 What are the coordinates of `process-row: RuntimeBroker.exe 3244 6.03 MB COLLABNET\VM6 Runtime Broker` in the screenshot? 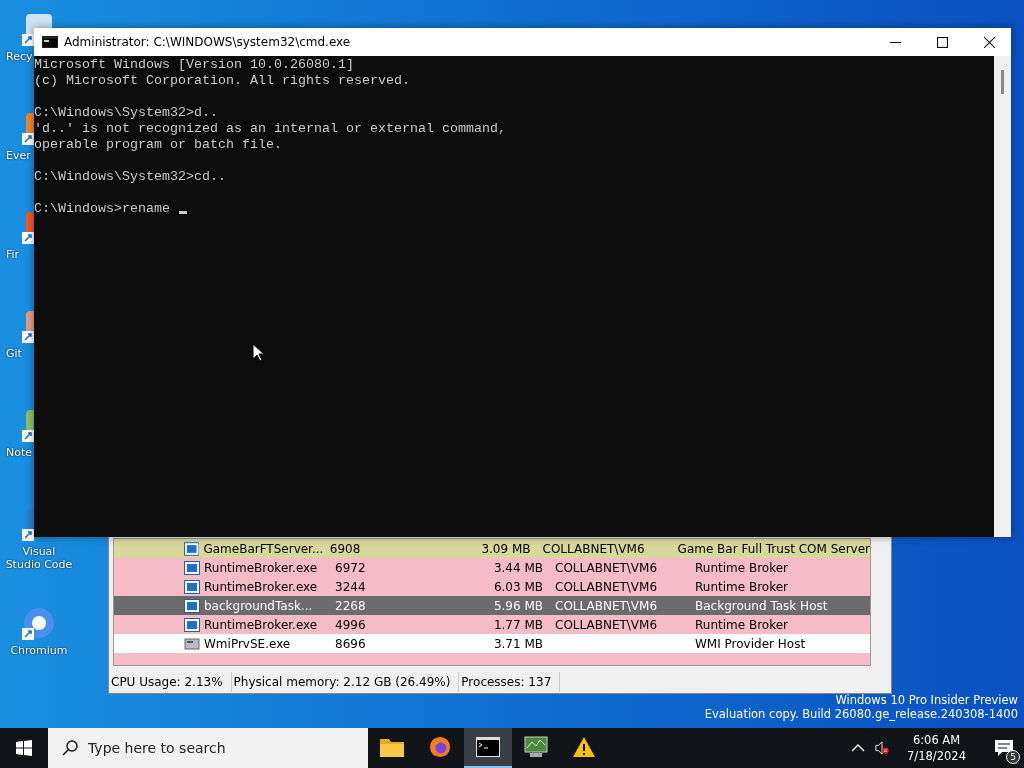 It's located at (492, 586).